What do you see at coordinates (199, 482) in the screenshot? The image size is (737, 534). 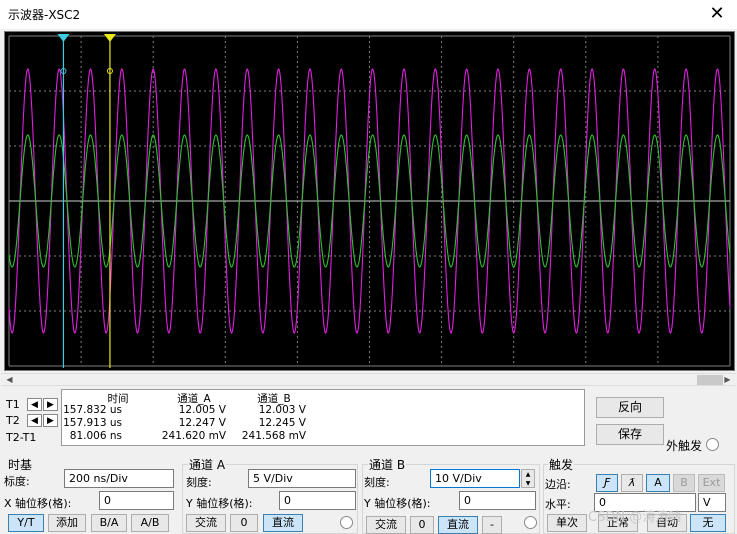 I see `channel-a-scale-label: 刻度:` at bounding box center [199, 482].